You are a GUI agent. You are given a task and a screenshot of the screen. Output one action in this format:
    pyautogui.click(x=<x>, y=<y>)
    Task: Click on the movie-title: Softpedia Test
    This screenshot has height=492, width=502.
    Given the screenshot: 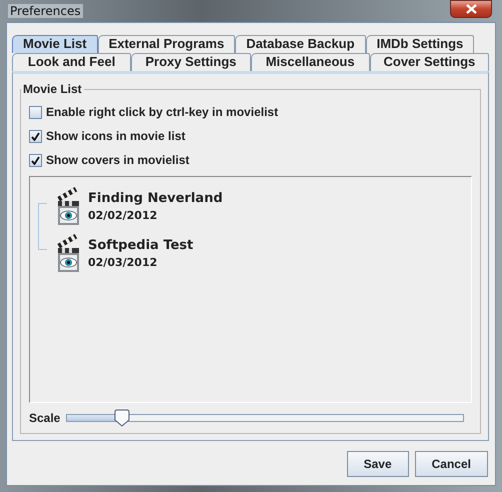 What is the action you would take?
    pyautogui.click(x=141, y=245)
    